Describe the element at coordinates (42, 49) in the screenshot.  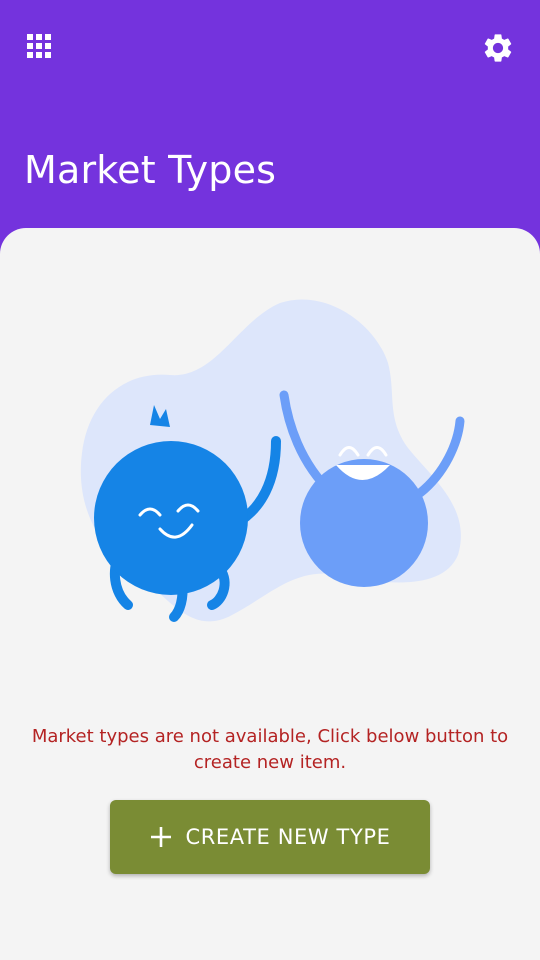
I see `apps-grid-icon` at that location.